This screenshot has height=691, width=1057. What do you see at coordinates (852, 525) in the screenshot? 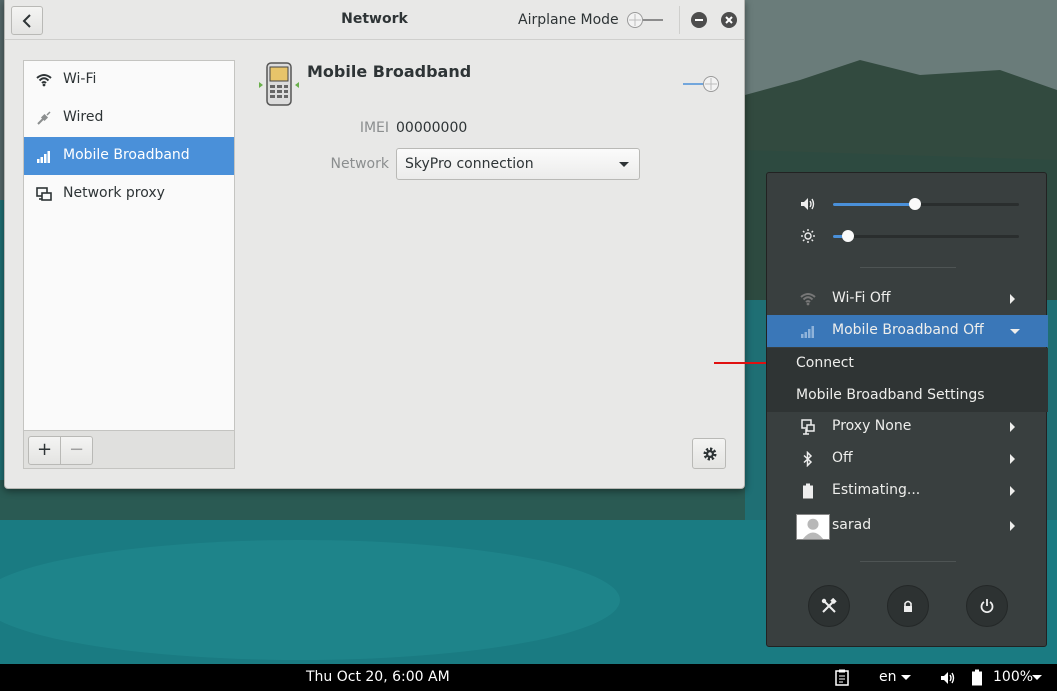
I see `menu-item-label: sarad` at bounding box center [852, 525].